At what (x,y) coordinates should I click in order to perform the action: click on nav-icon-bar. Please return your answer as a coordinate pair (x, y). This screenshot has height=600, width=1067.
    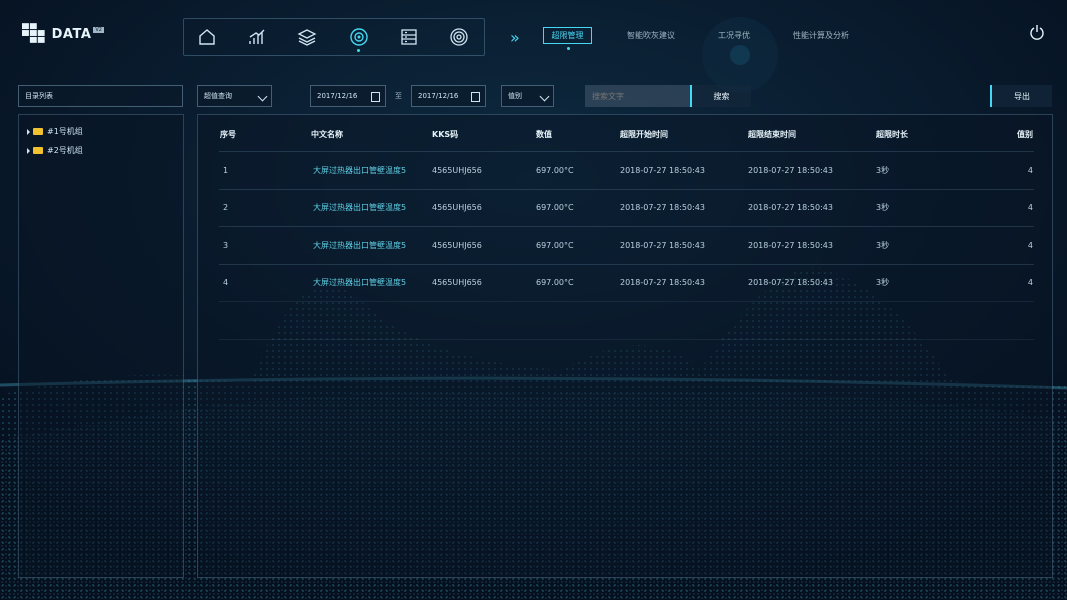
    Looking at the image, I should click on (334, 37).